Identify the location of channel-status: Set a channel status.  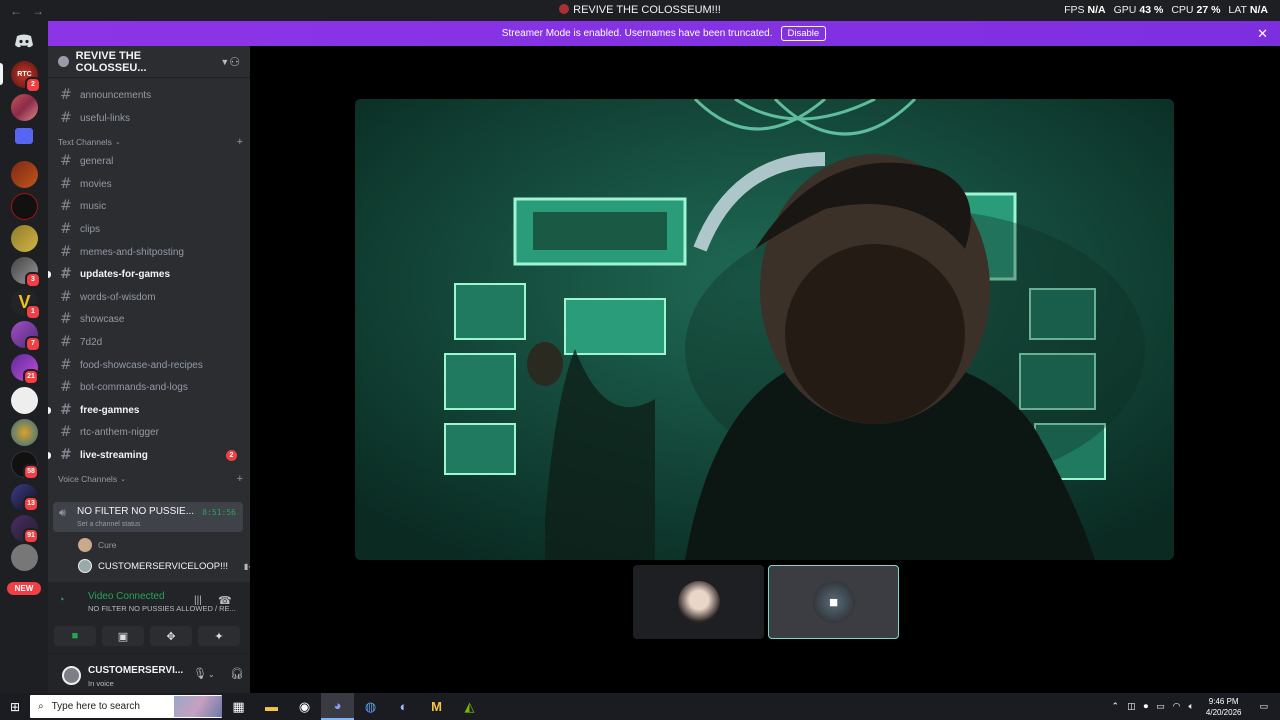
(108, 524).